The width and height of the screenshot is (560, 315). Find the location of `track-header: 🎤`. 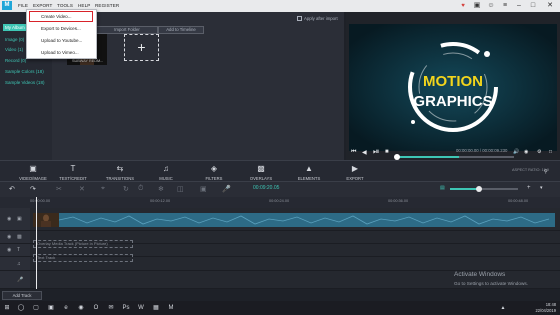

track-header: 🎤 is located at coordinates (15, 279).